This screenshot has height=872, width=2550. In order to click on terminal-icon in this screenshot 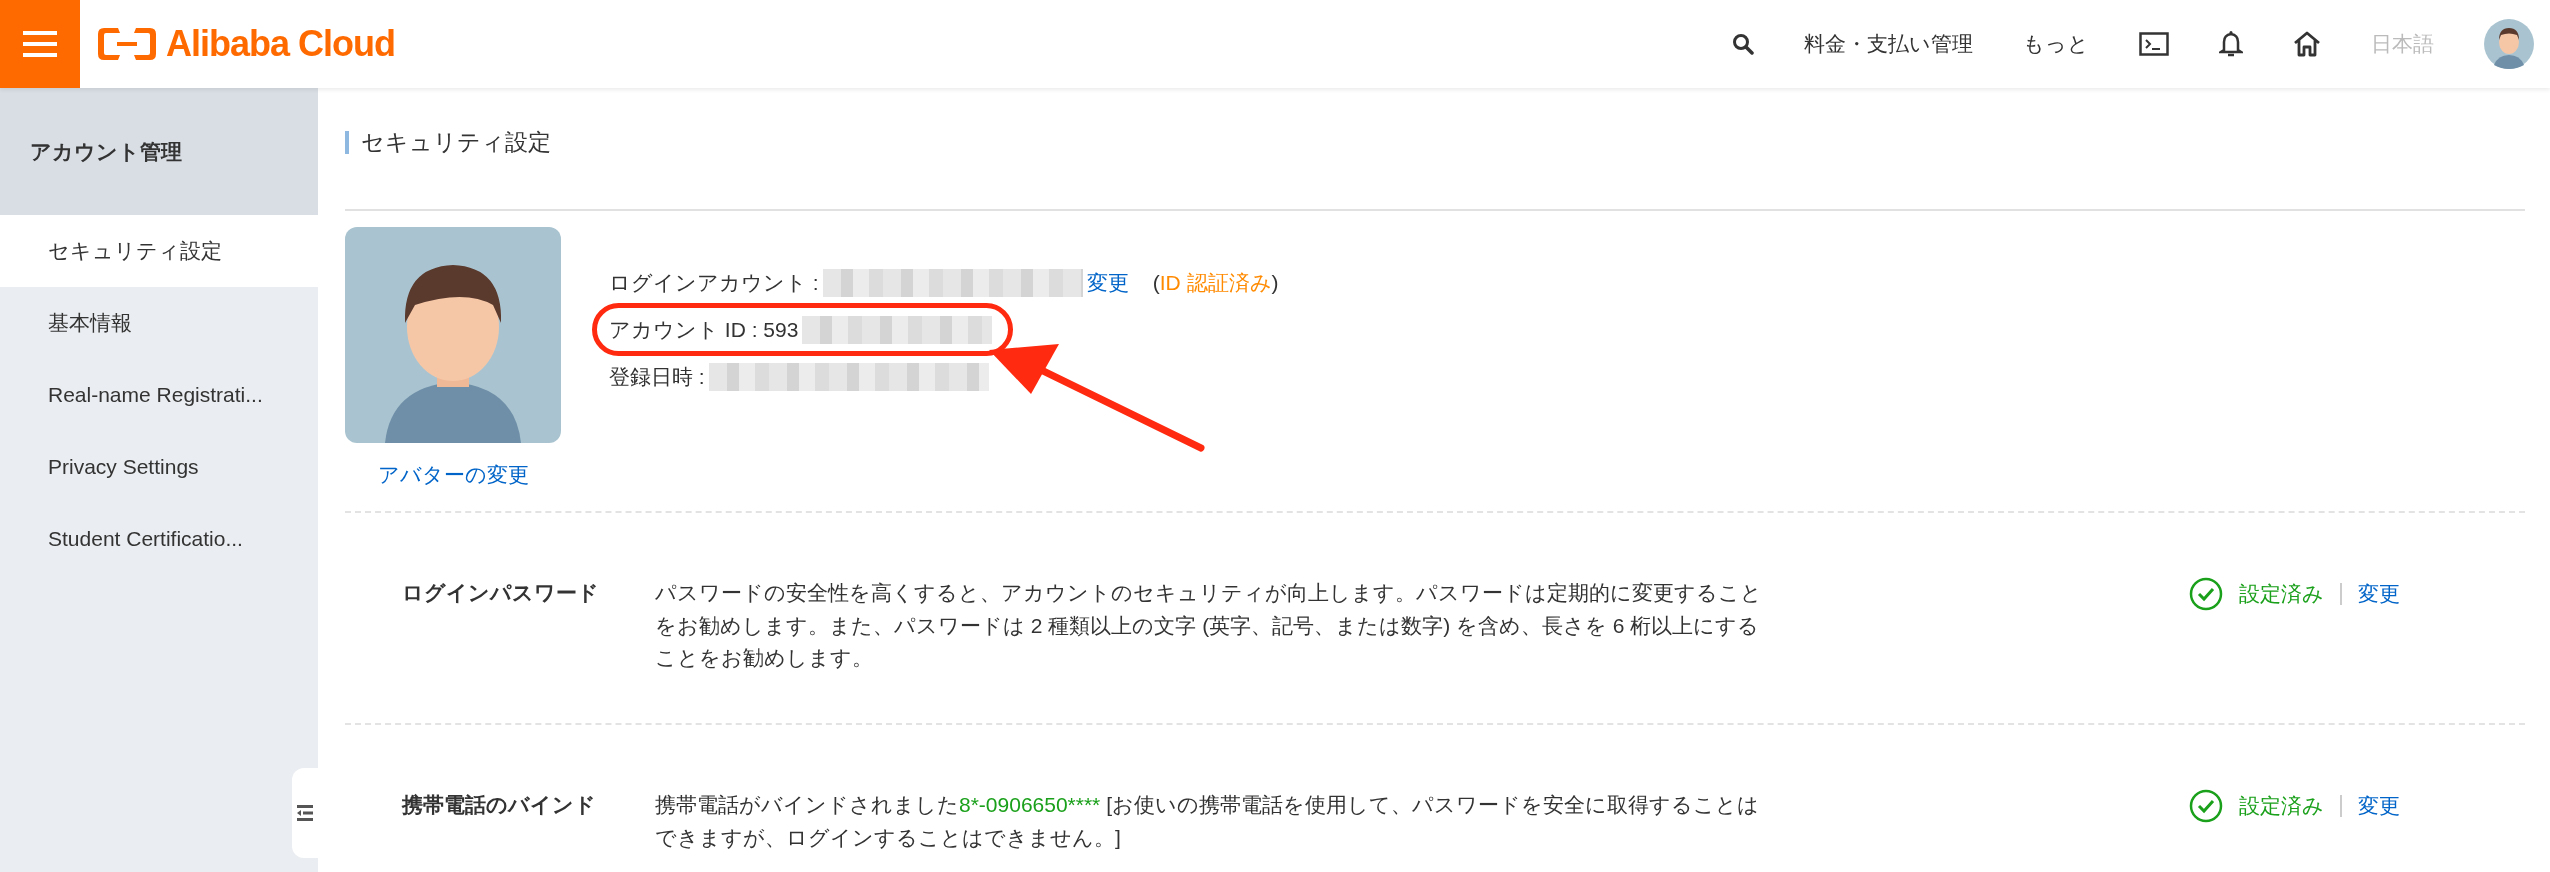, I will do `click(2154, 44)`.